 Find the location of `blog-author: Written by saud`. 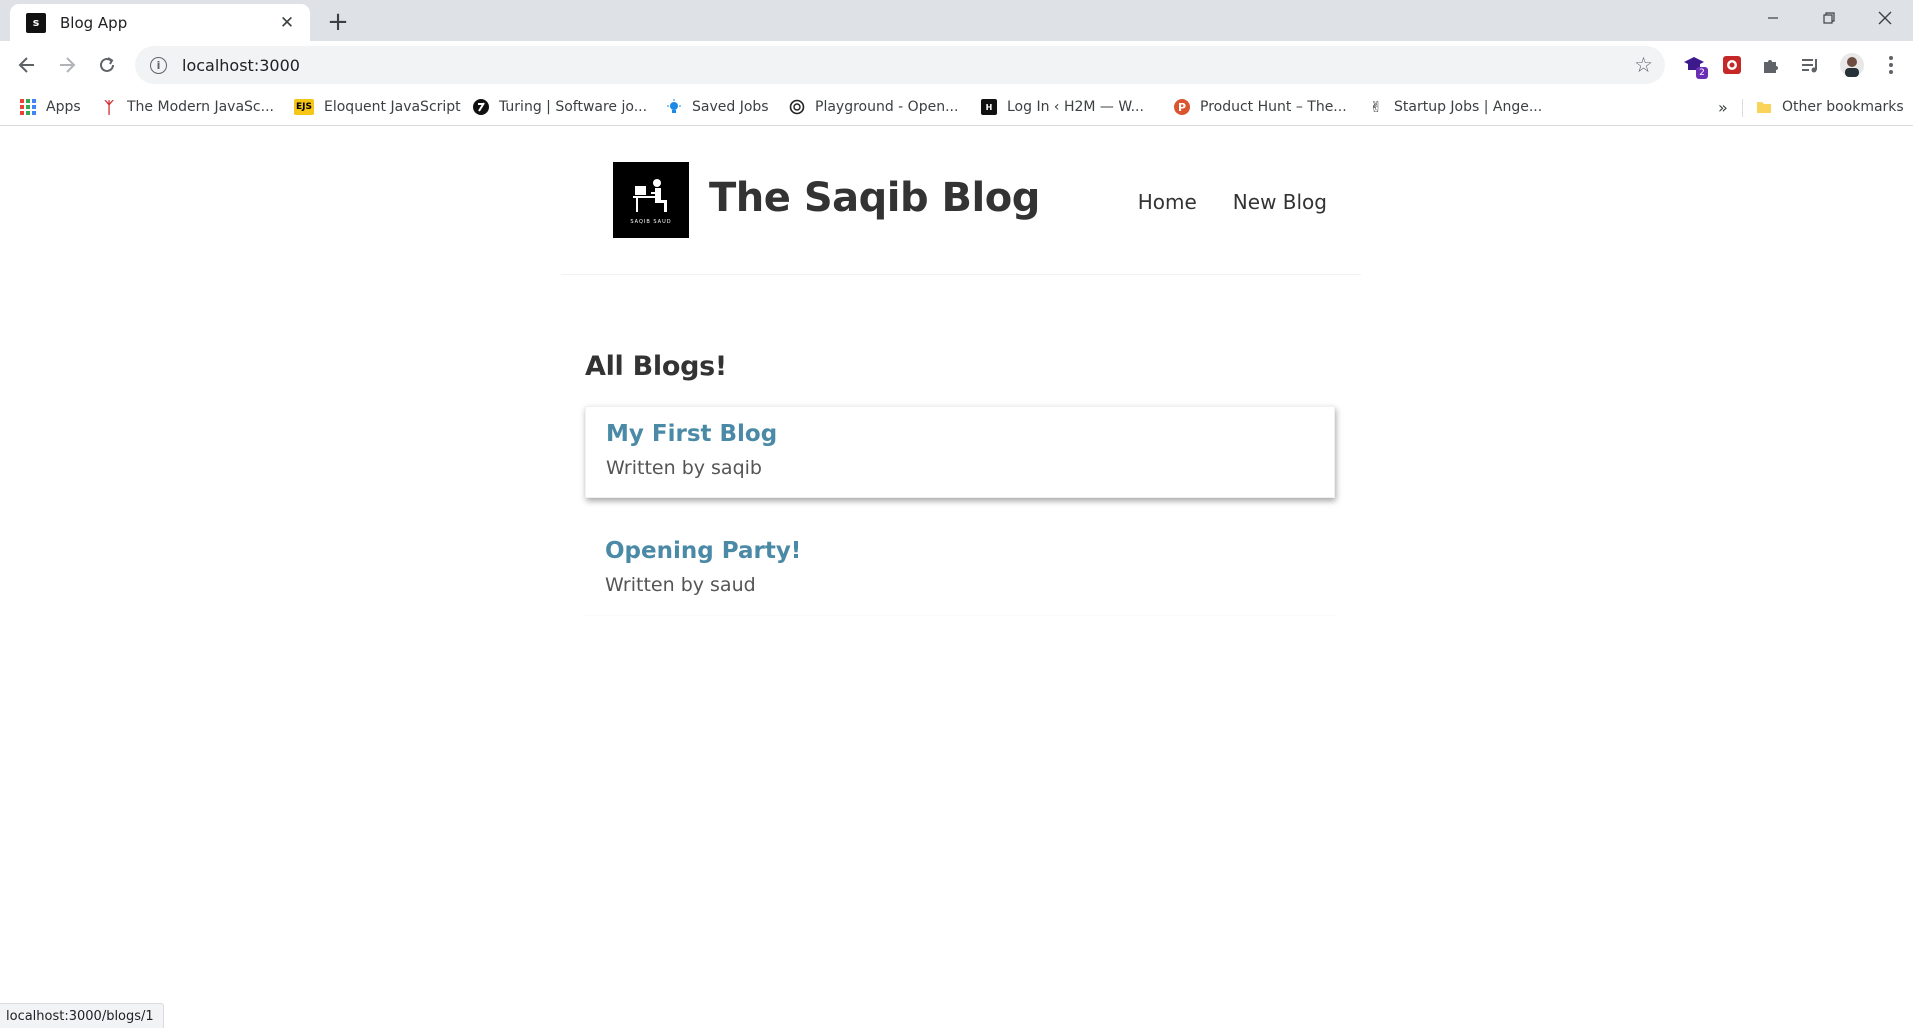

blog-author: Written by saud is located at coordinates (680, 585).